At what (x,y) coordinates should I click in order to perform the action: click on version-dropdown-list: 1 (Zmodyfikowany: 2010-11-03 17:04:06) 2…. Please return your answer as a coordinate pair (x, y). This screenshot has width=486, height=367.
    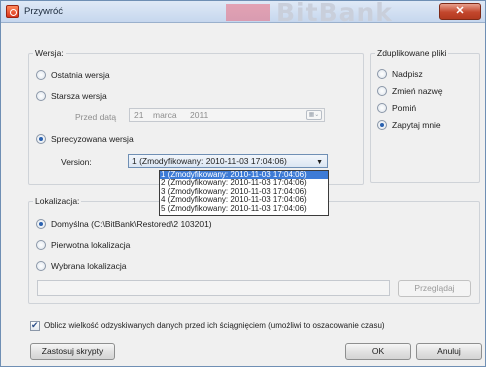
    Looking at the image, I should click on (244, 193).